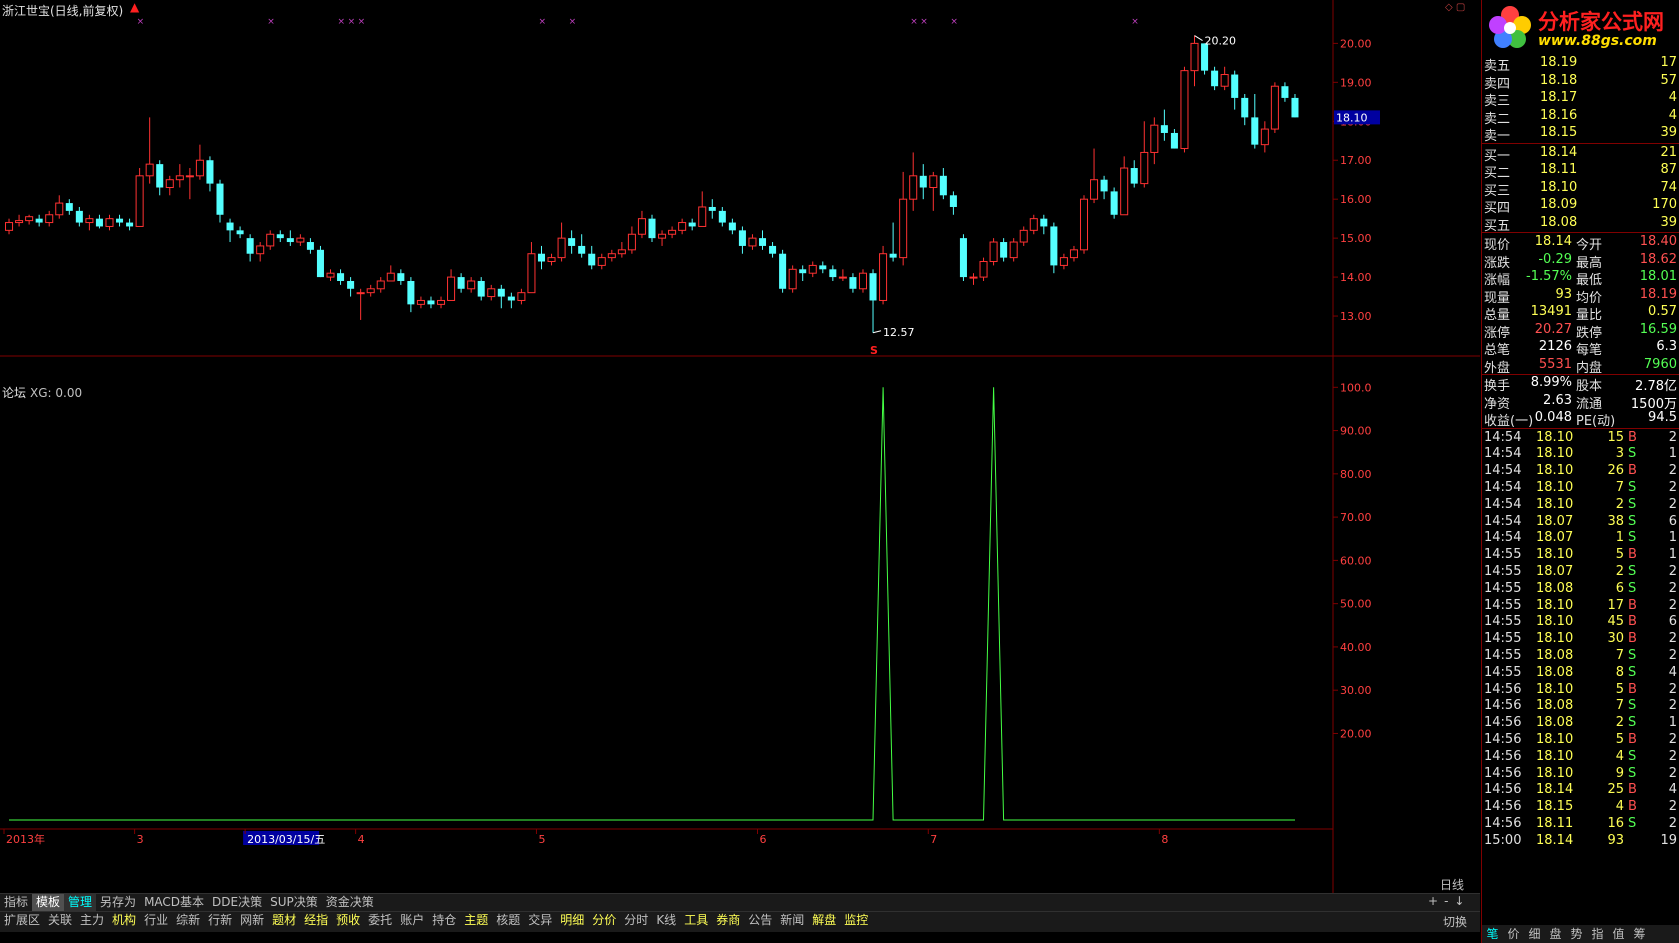 This screenshot has width=1679, height=943. What do you see at coordinates (856, 920) in the screenshot?
I see `toolbar2-item: 监控` at bounding box center [856, 920].